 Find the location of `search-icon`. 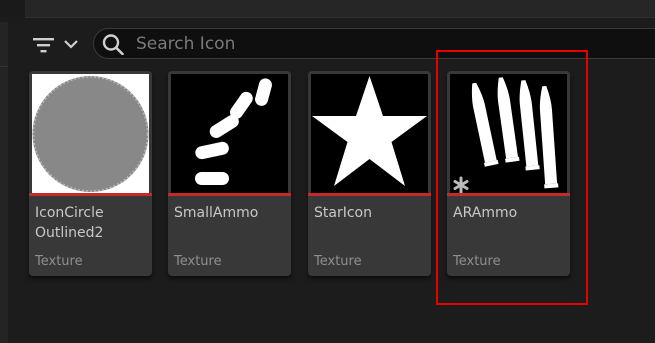

search-icon is located at coordinates (113, 44).